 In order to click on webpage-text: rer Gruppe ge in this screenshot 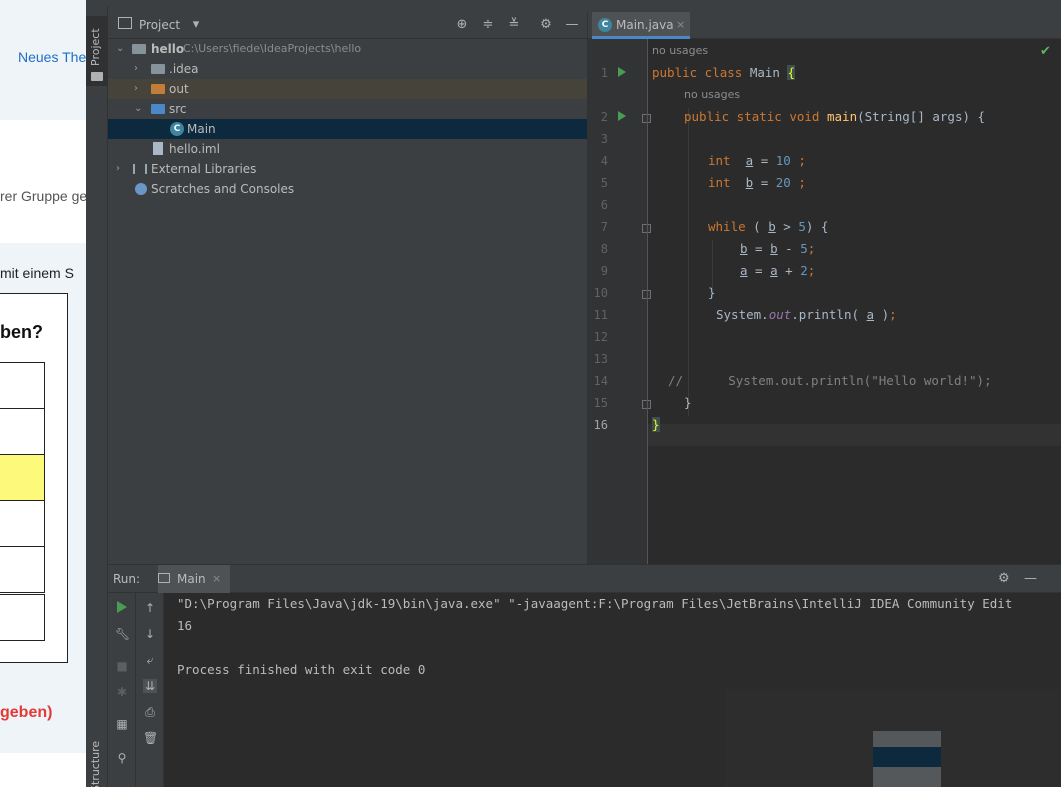, I will do `click(43, 196)`.